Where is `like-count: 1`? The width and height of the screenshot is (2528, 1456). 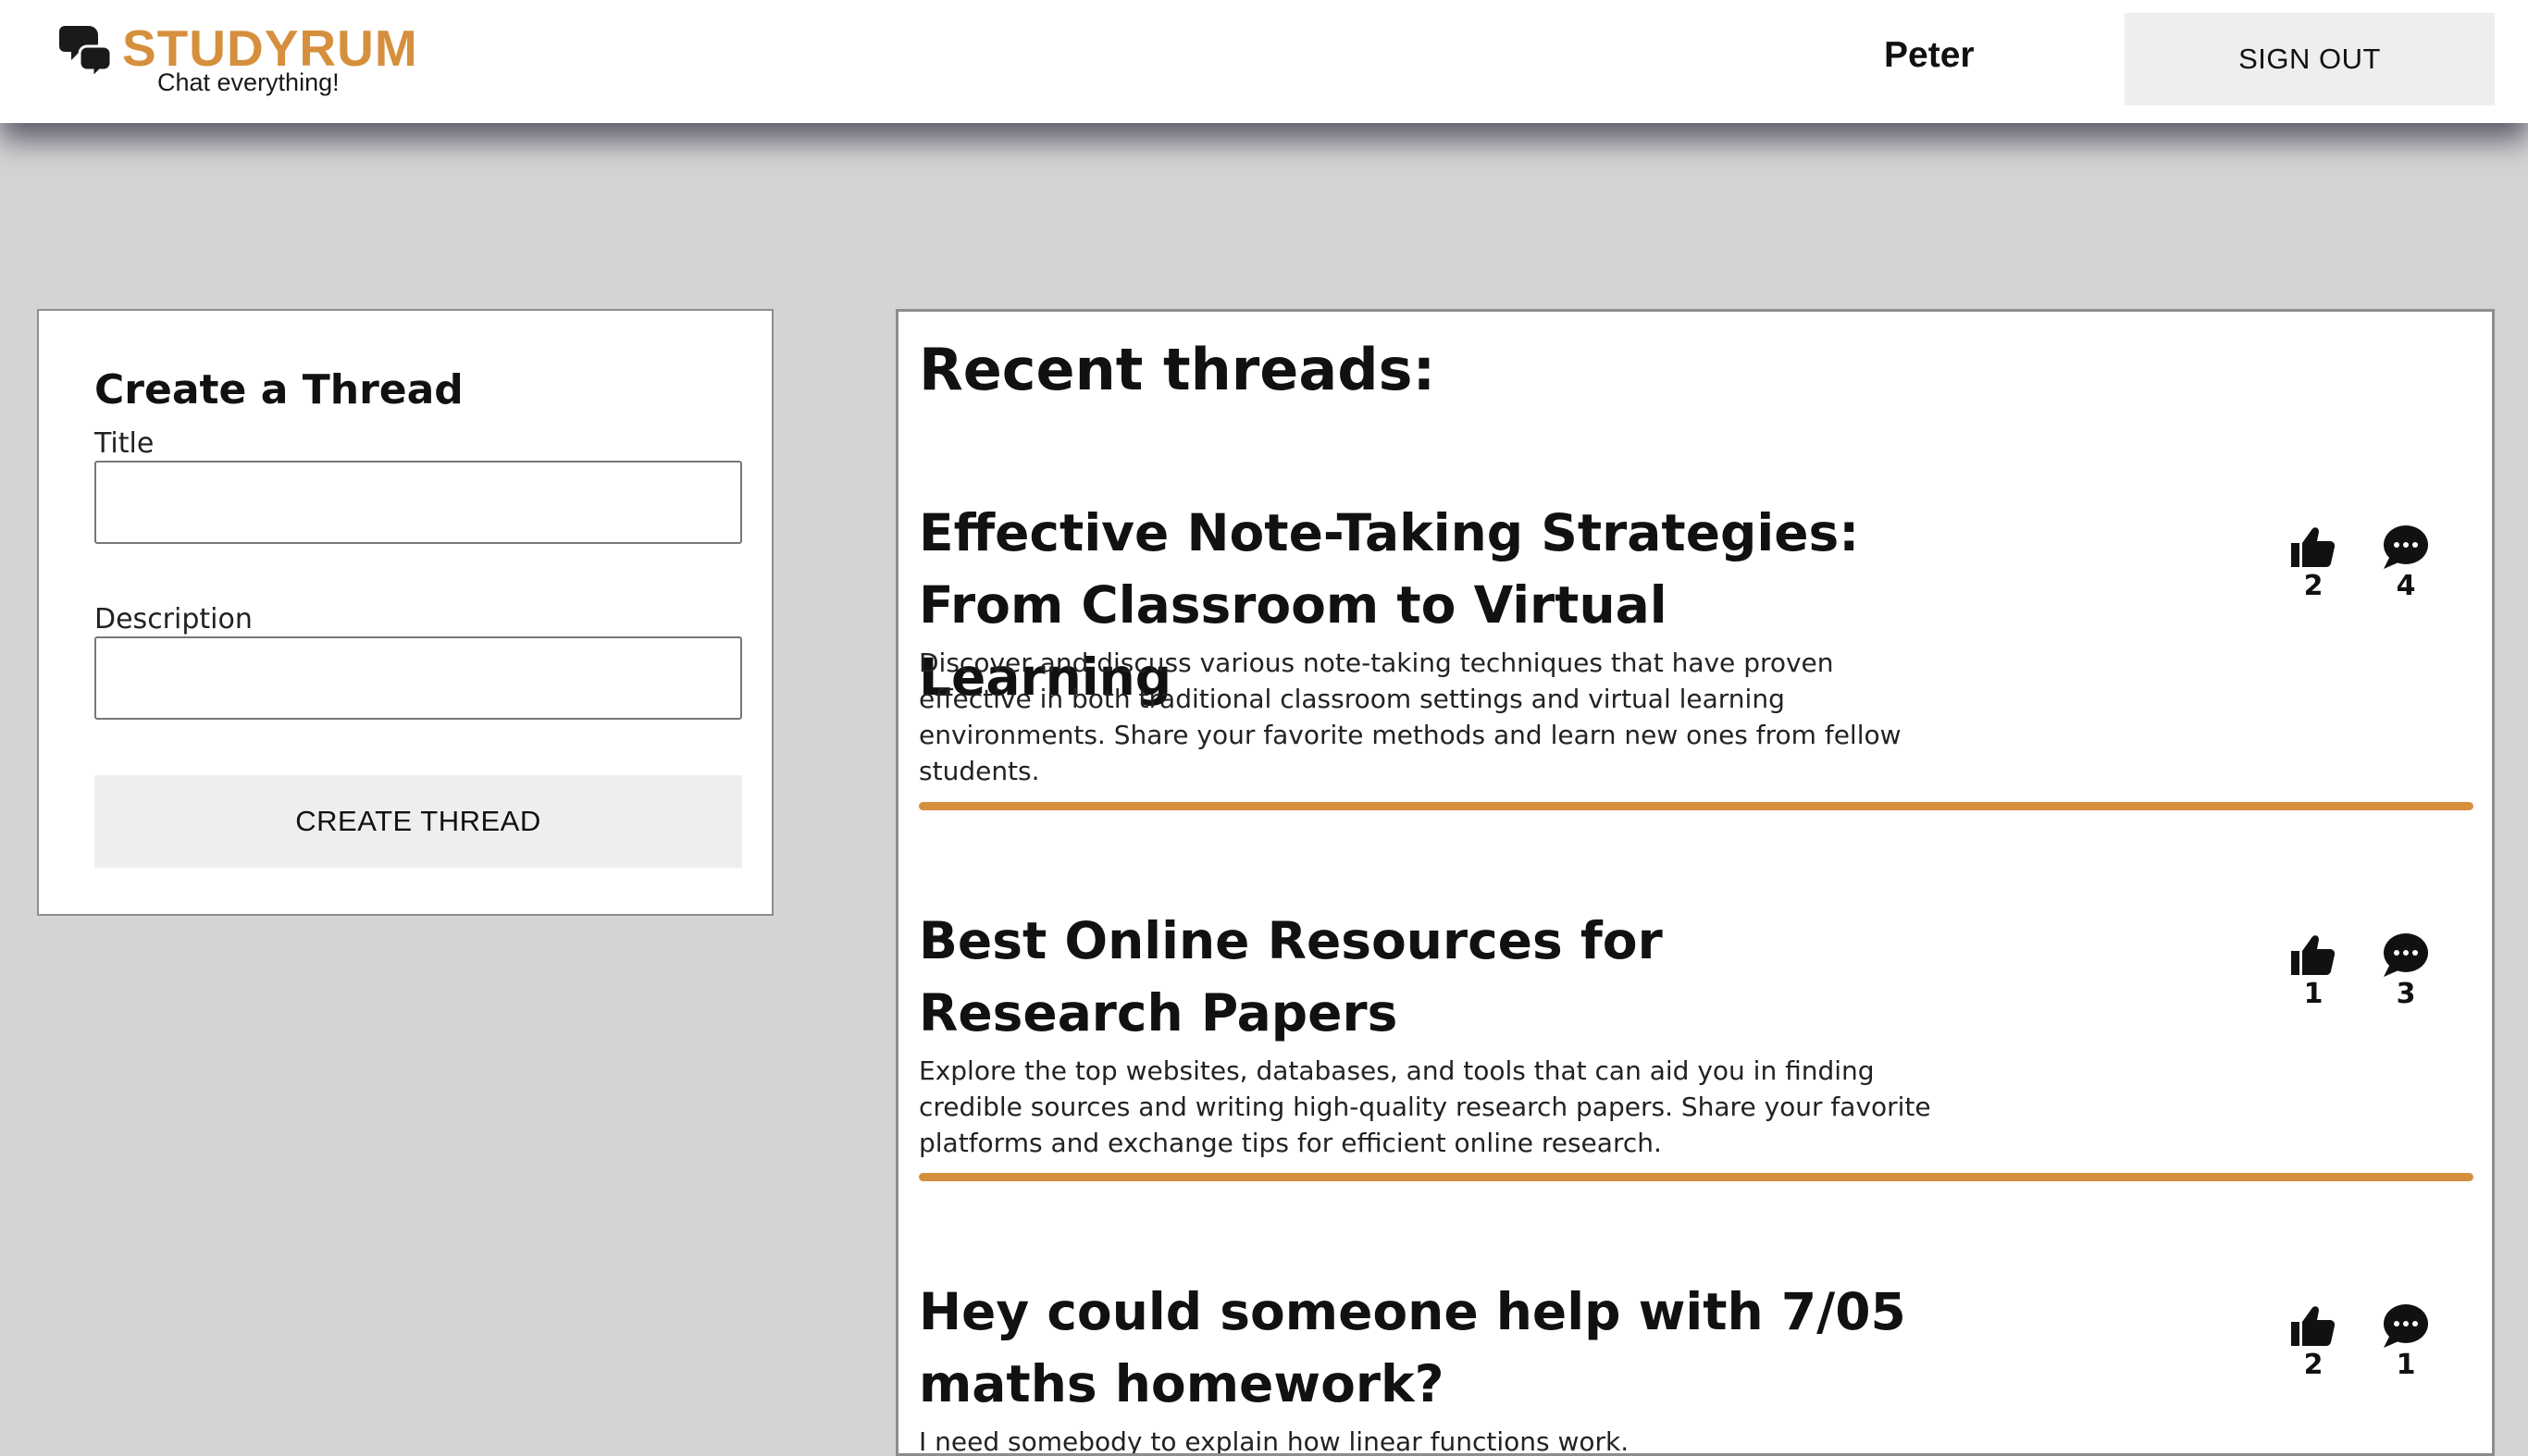 like-count: 1 is located at coordinates (2313, 994).